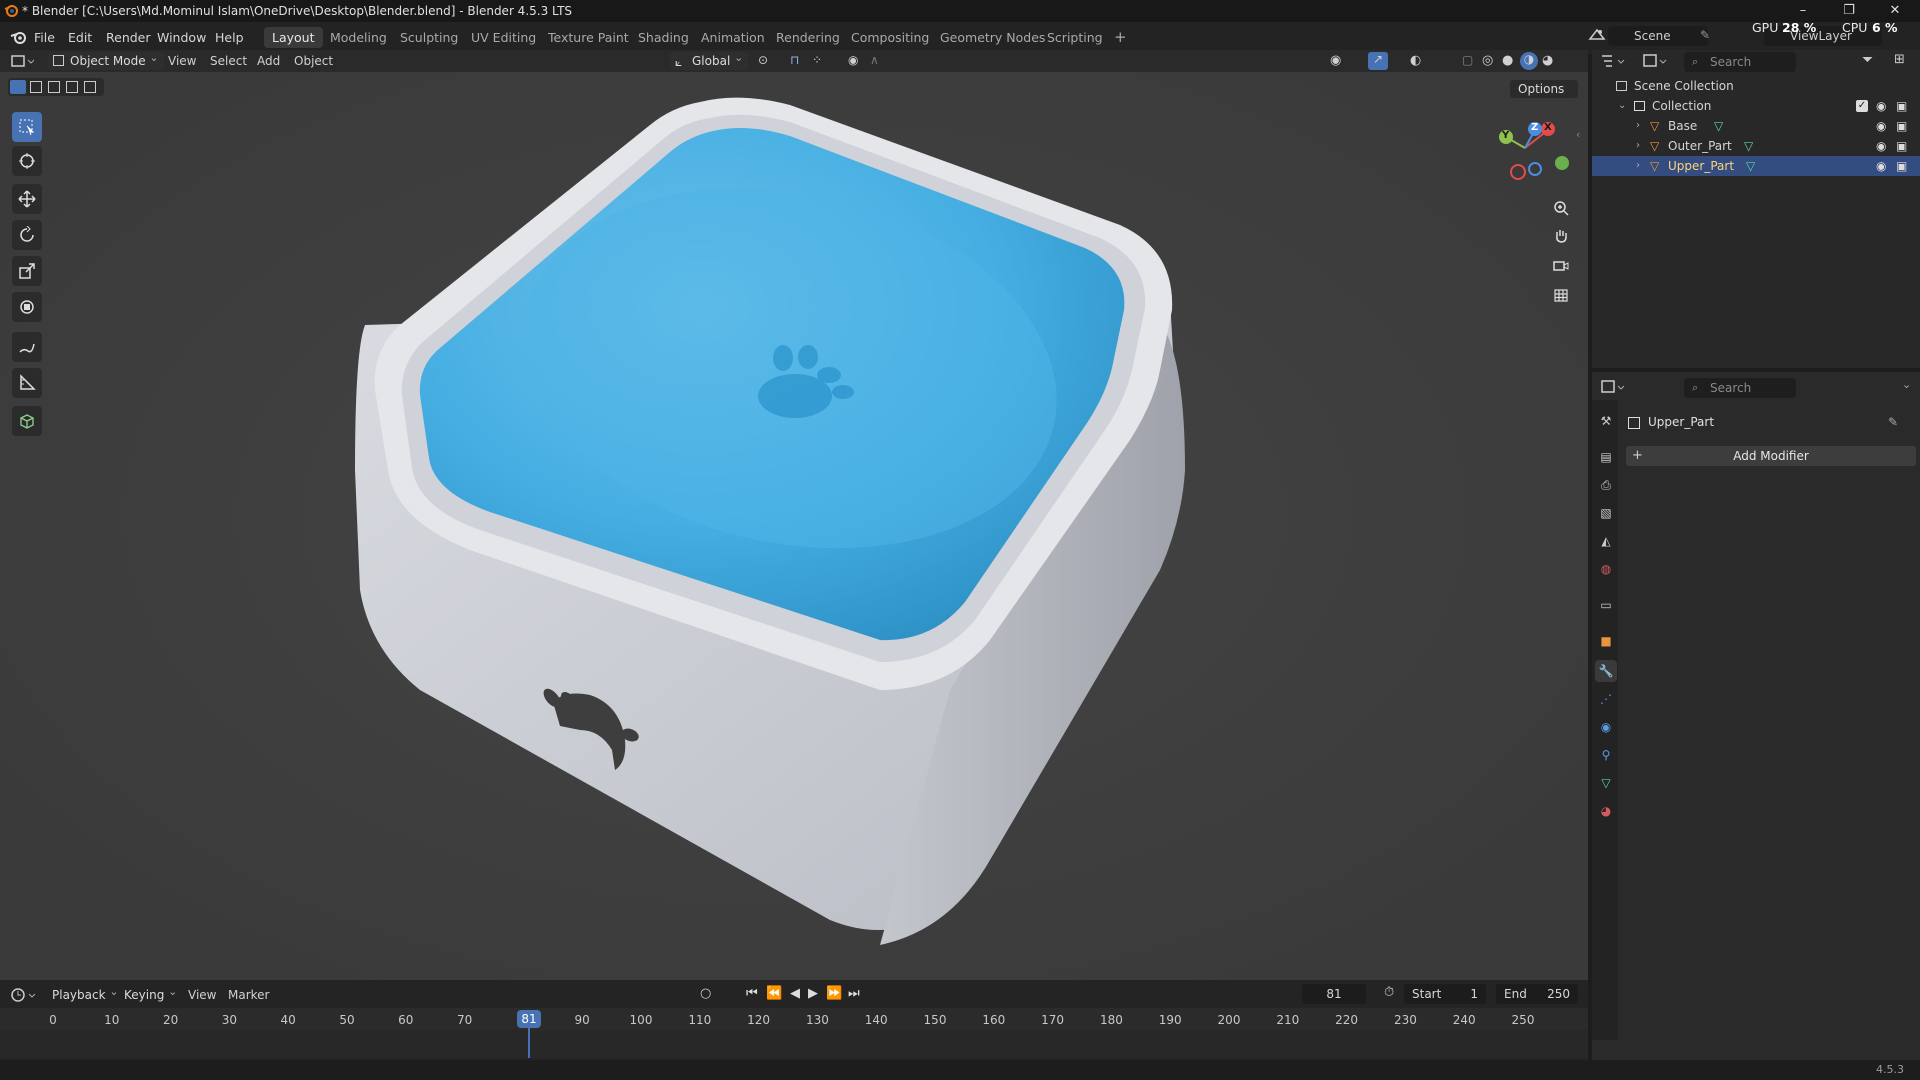 This screenshot has height=1080, width=1920. What do you see at coordinates (1895, 11) in the screenshot?
I see `close-button: ✕` at bounding box center [1895, 11].